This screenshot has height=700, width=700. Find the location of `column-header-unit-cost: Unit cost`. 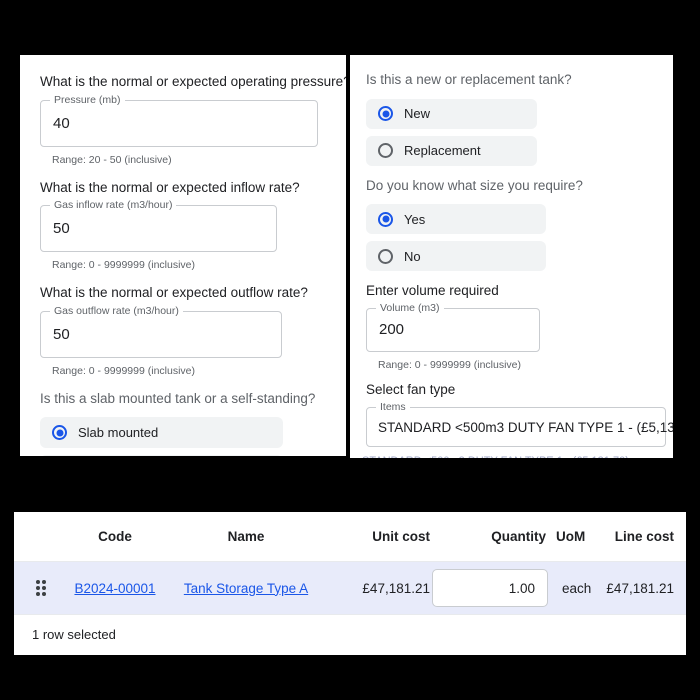

column-header-unit-cost: Unit cost is located at coordinates (377, 536).